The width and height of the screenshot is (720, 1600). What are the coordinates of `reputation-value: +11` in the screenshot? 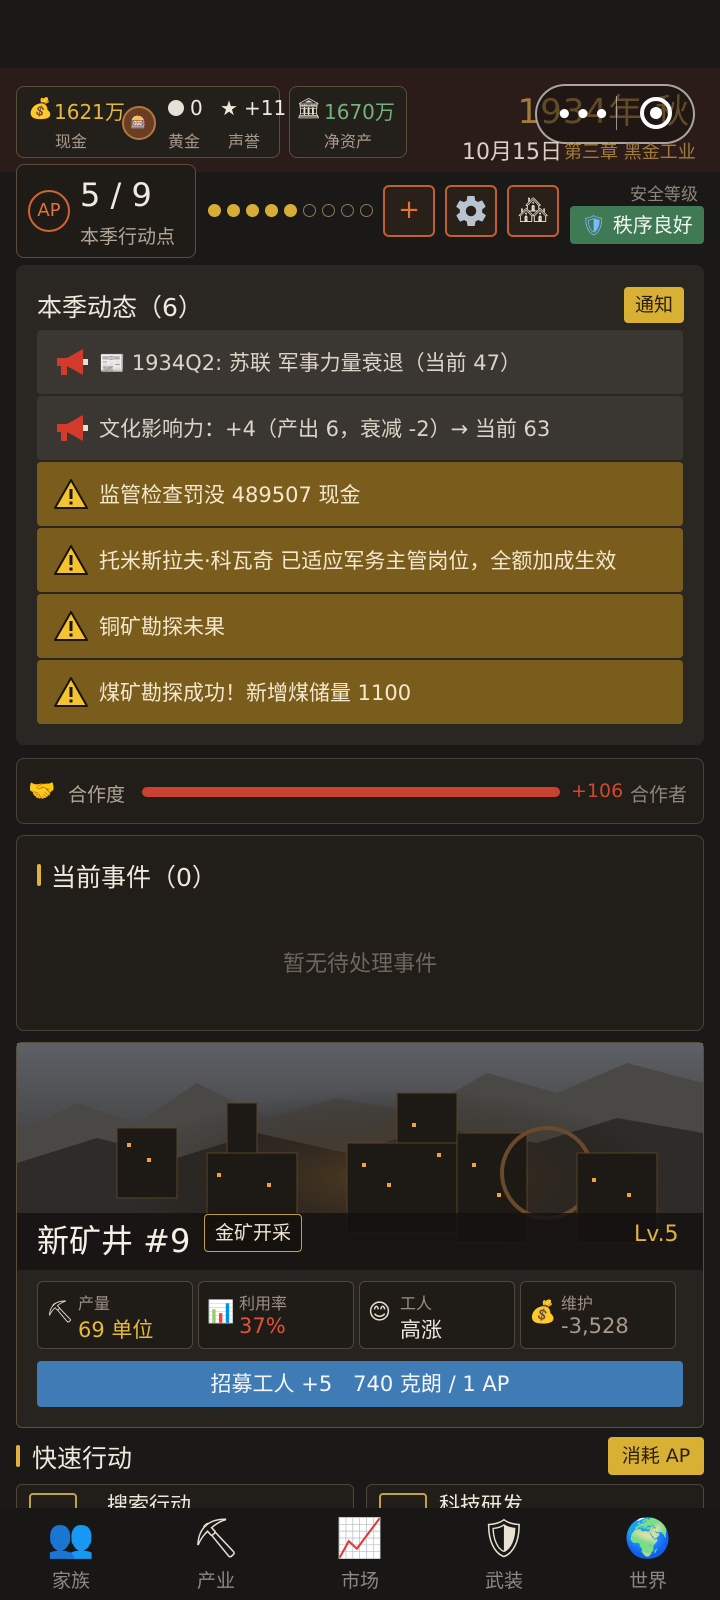 It's located at (265, 108).